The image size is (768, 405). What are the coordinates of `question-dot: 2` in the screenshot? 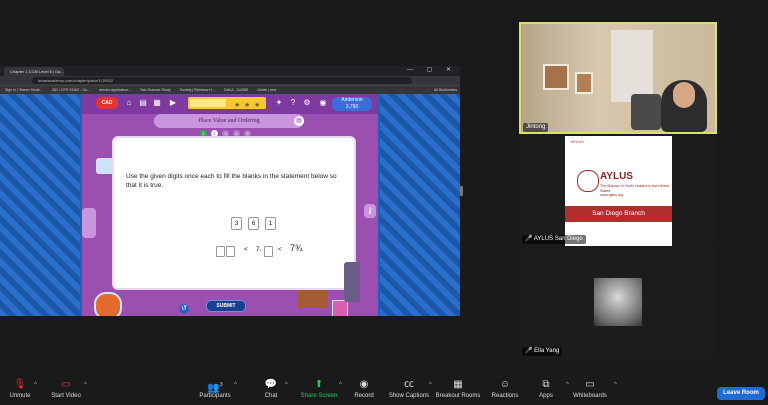 It's located at (214, 133).